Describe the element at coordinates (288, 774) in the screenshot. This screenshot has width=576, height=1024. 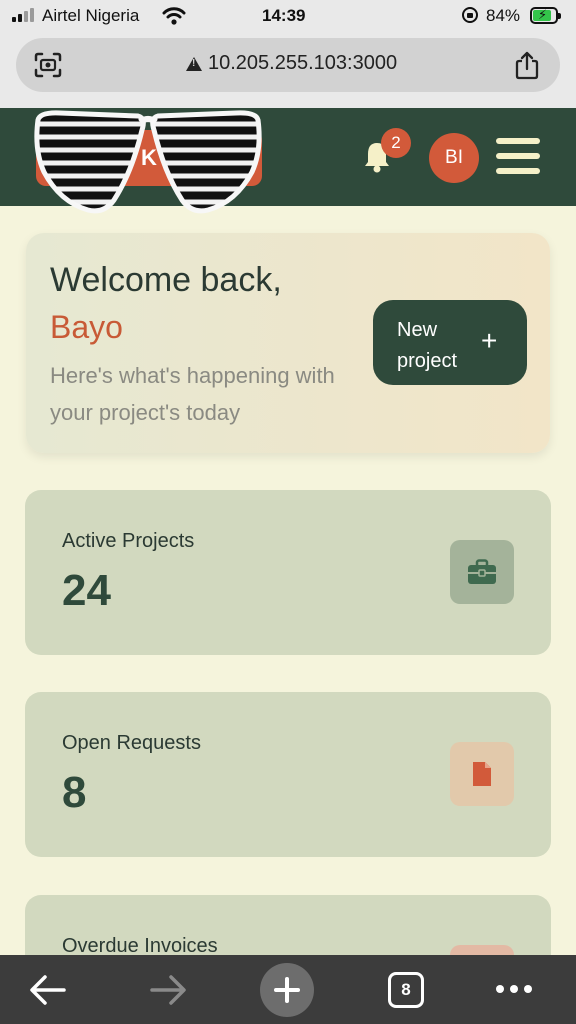
I see `stat-card-open-requests: Open Requests 8` at that location.